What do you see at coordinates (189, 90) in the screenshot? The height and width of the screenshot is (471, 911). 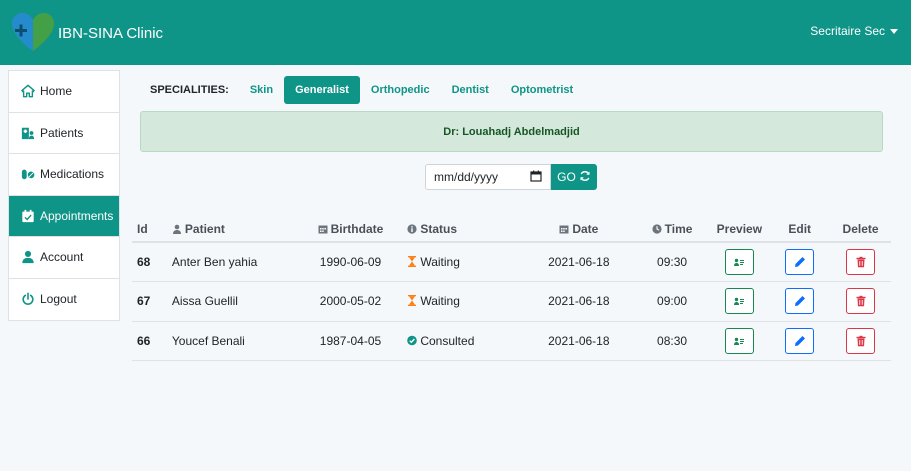 I see `specialities-label: SPECIALITIES:` at bounding box center [189, 90].